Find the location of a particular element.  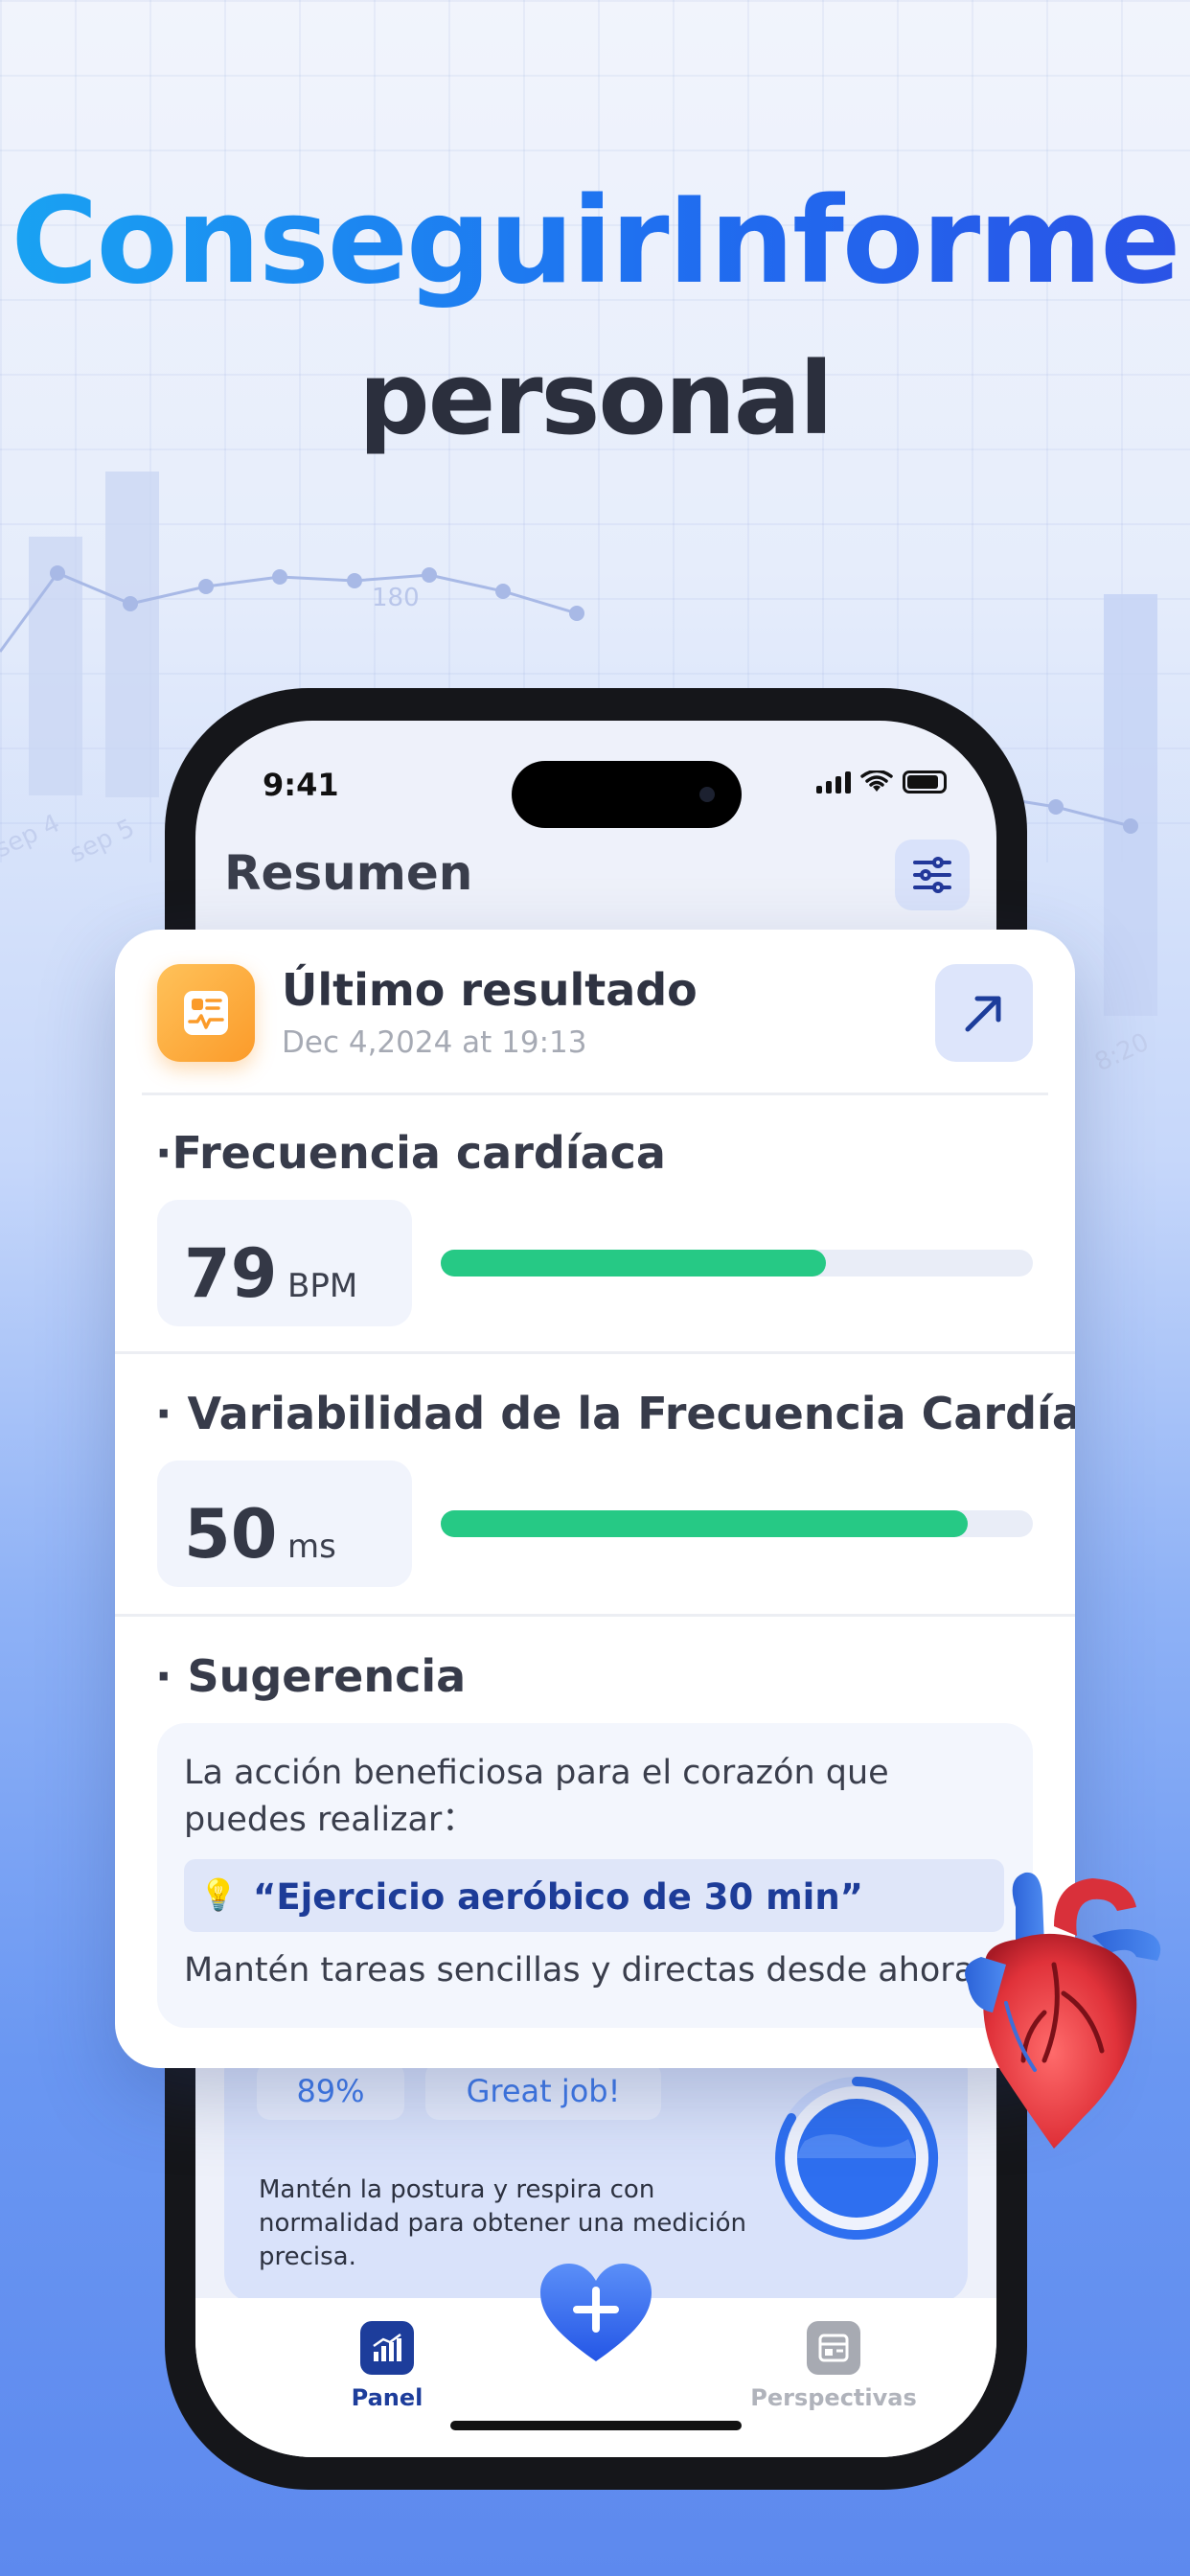

suggestion-tip: 💡 “Ejercicio aeróbico de 30 min” is located at coordinates (594, 1895).